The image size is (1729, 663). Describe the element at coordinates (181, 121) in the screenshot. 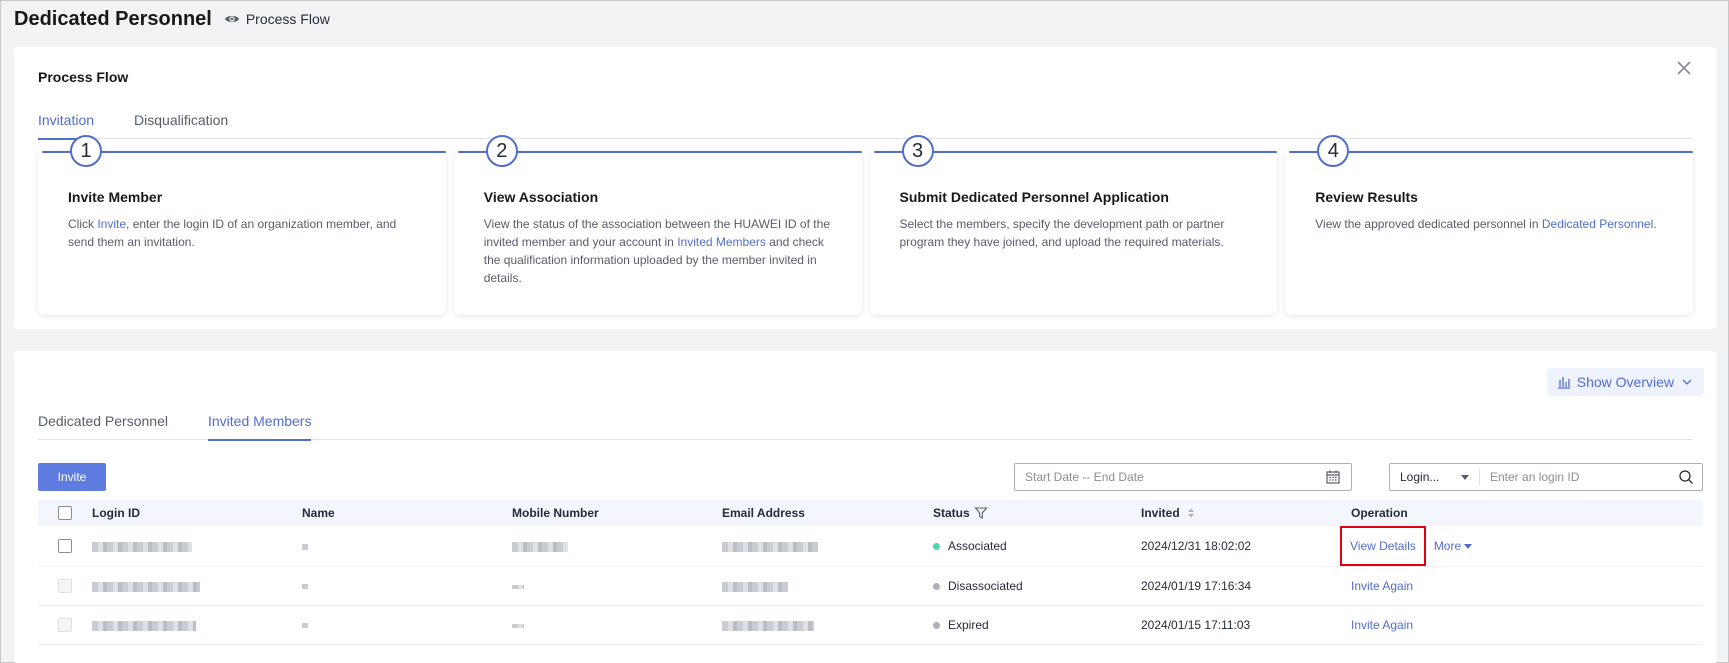

I see `tab-disqualification: Disqualification` at that location.